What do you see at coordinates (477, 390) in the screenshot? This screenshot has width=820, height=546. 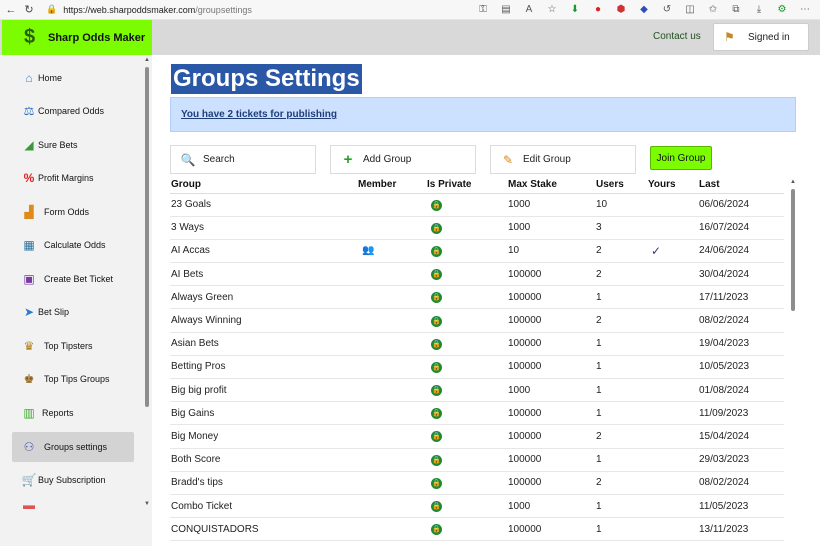 I see `table-row: Big big profit 🔒 1000 1 01/08/2024` at bounding box center [477, 390].